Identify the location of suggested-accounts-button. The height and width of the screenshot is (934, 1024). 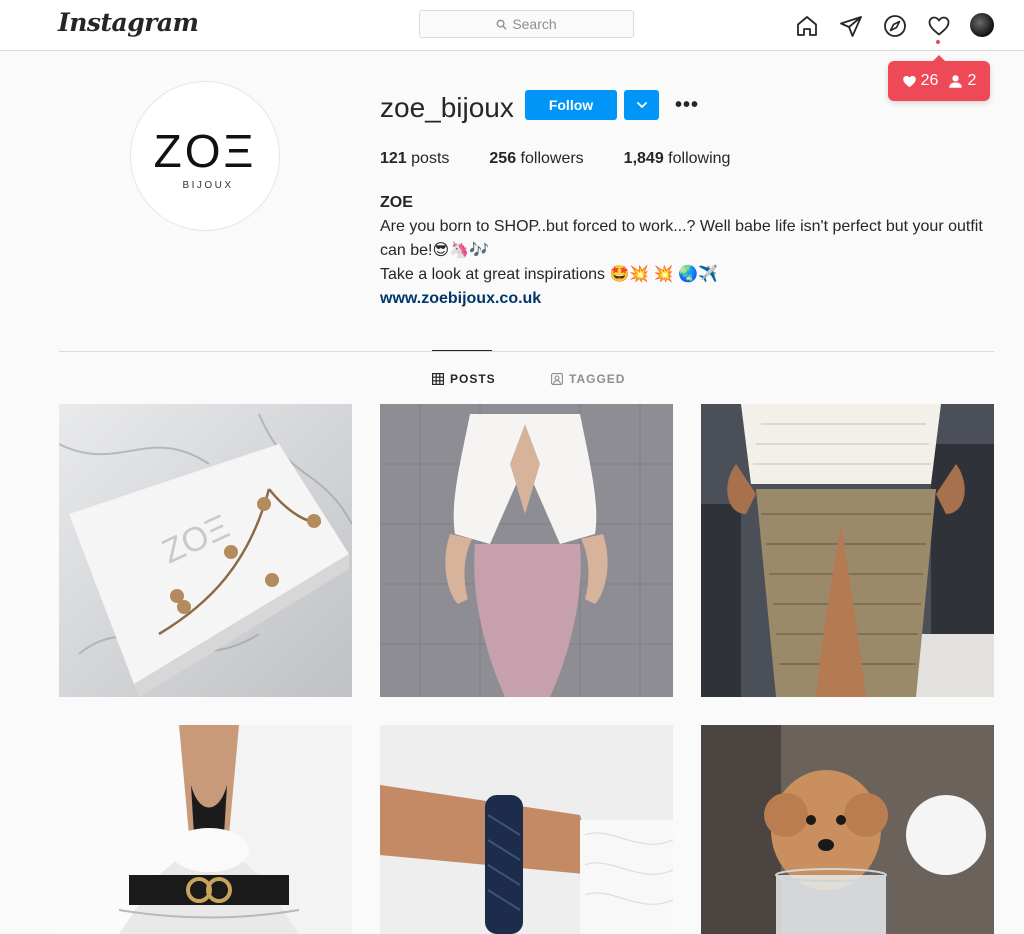
(641, 105).